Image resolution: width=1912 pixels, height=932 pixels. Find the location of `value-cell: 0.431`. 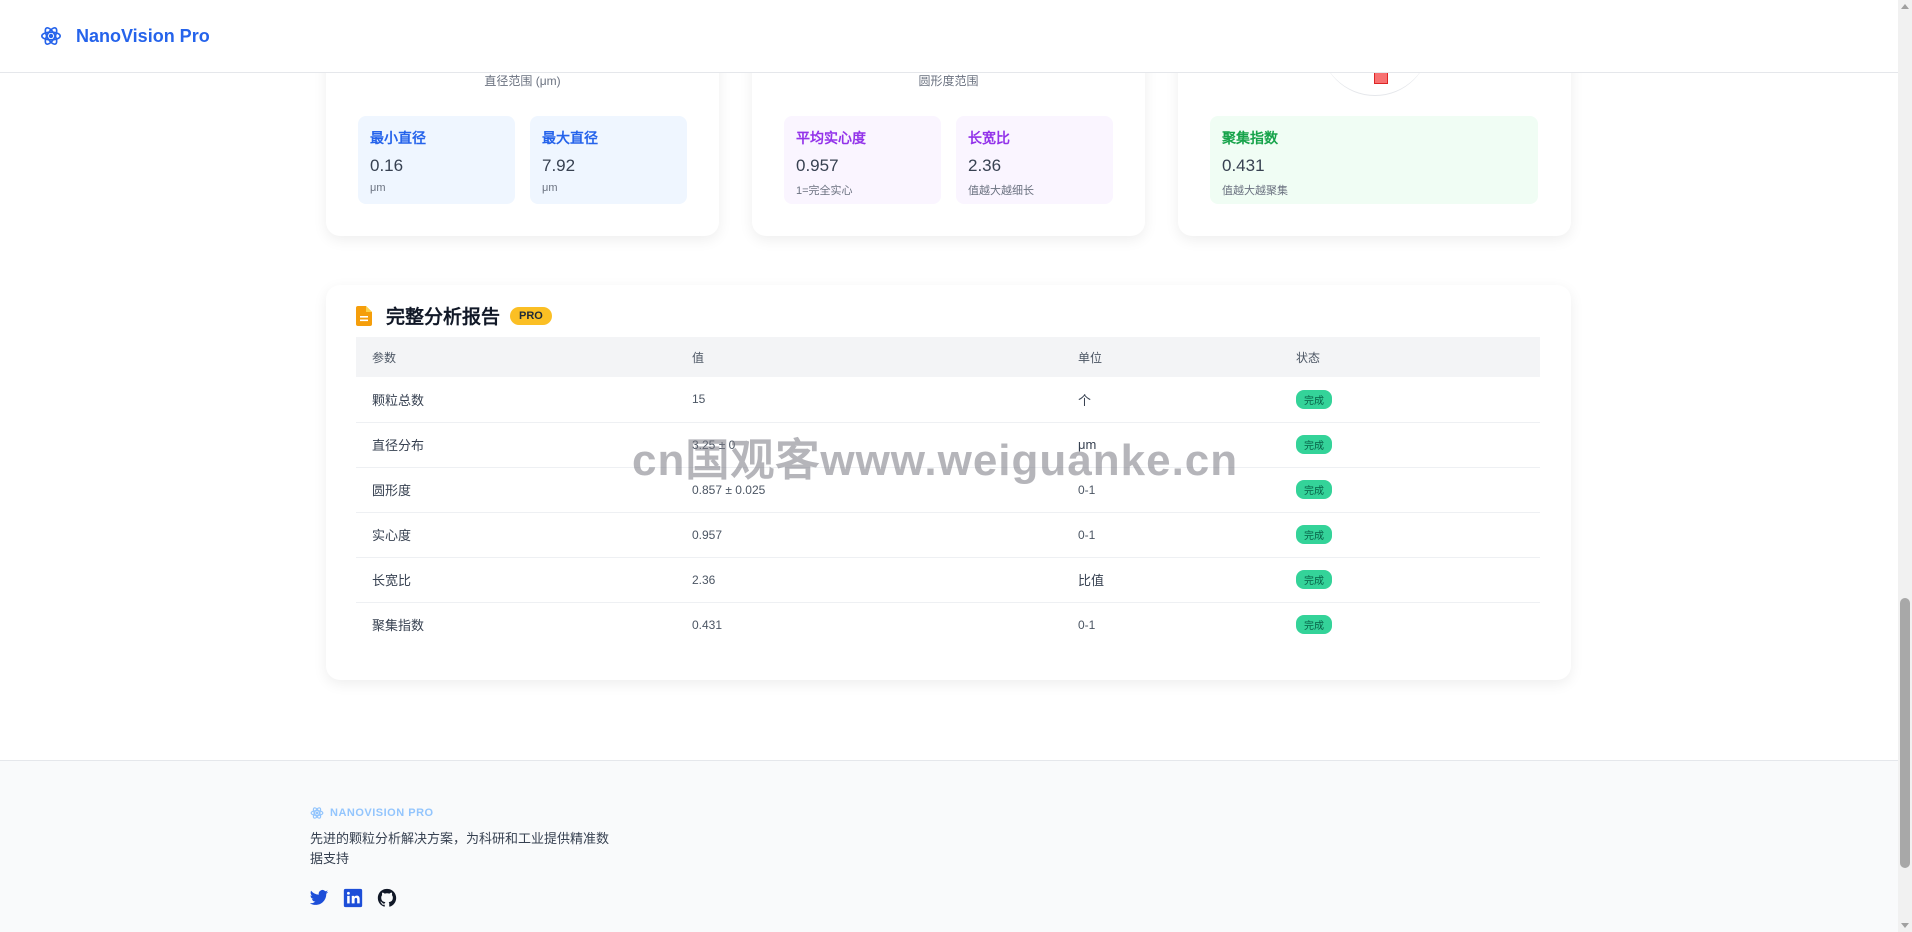

value-cell: 0.431 is located at coordinates (707, 624).